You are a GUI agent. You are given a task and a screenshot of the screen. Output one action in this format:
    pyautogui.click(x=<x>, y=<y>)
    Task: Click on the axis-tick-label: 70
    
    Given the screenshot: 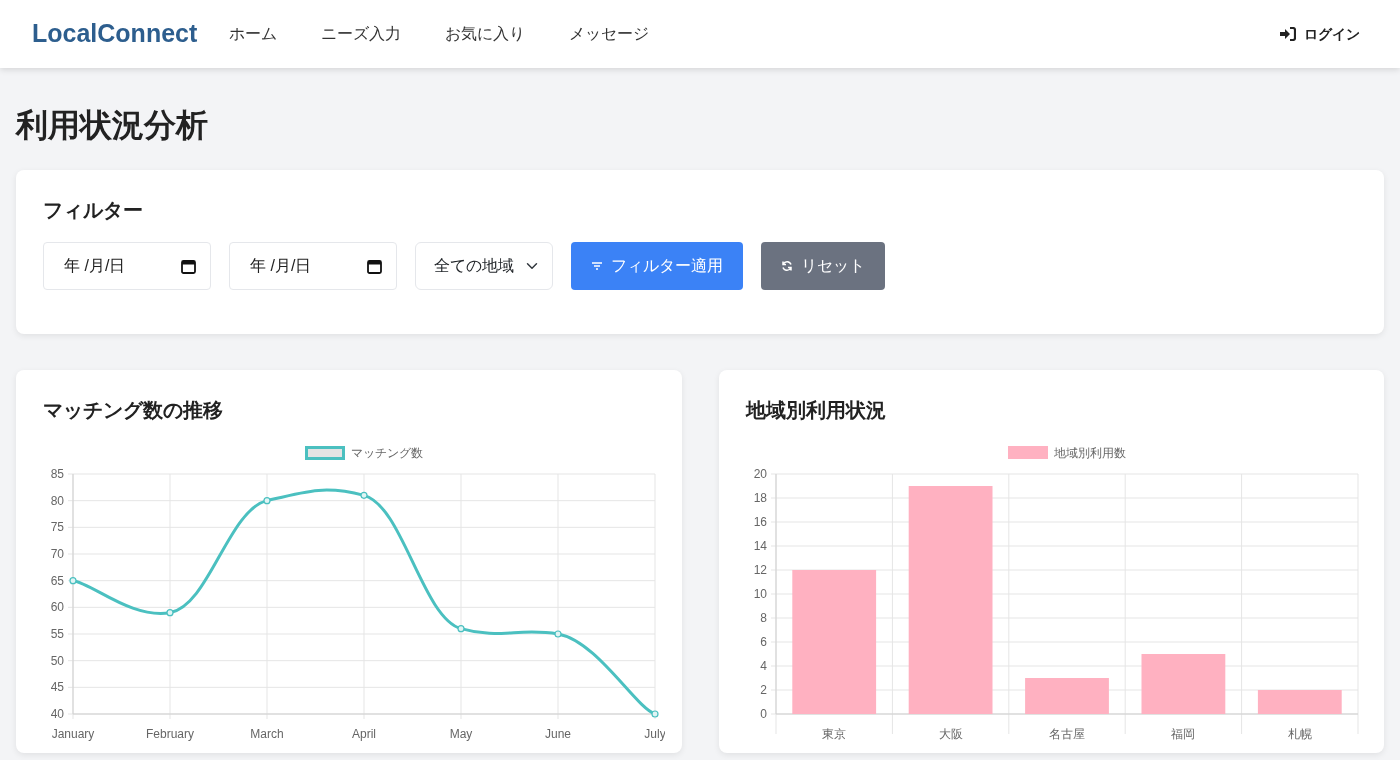 What is the action you would take?
    pyautogui.click(x=57, y=554)
    